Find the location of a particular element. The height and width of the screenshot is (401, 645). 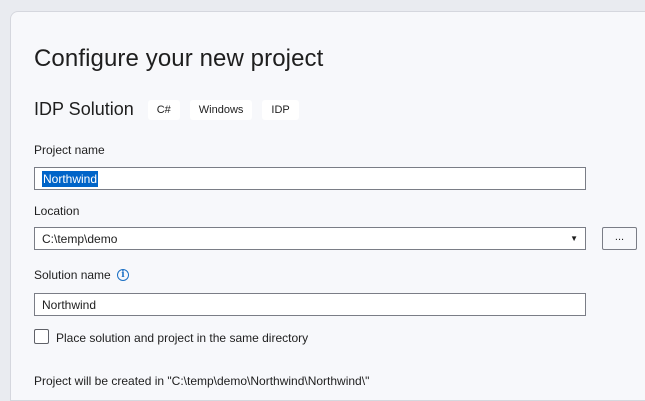

project-name-input: Northwind is located at coordinates (310, 178).